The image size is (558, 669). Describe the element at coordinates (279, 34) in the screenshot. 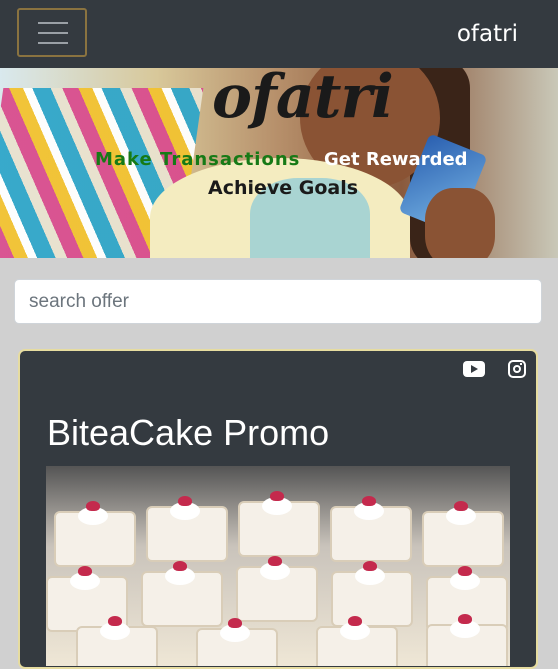

I see `top-navbar: ofatri` at that location.